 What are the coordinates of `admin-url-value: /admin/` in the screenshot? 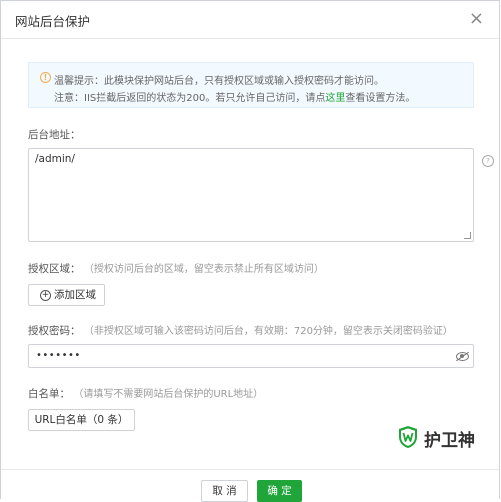 It's located at (55, 159).